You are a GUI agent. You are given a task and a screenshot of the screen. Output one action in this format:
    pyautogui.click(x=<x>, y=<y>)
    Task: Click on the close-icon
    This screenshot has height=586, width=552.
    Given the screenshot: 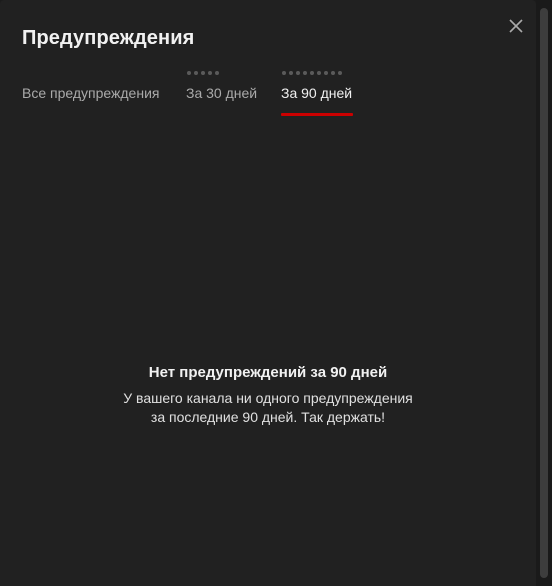 What is the action you would take?
    pyautogui.click(x=516, y=26)
    